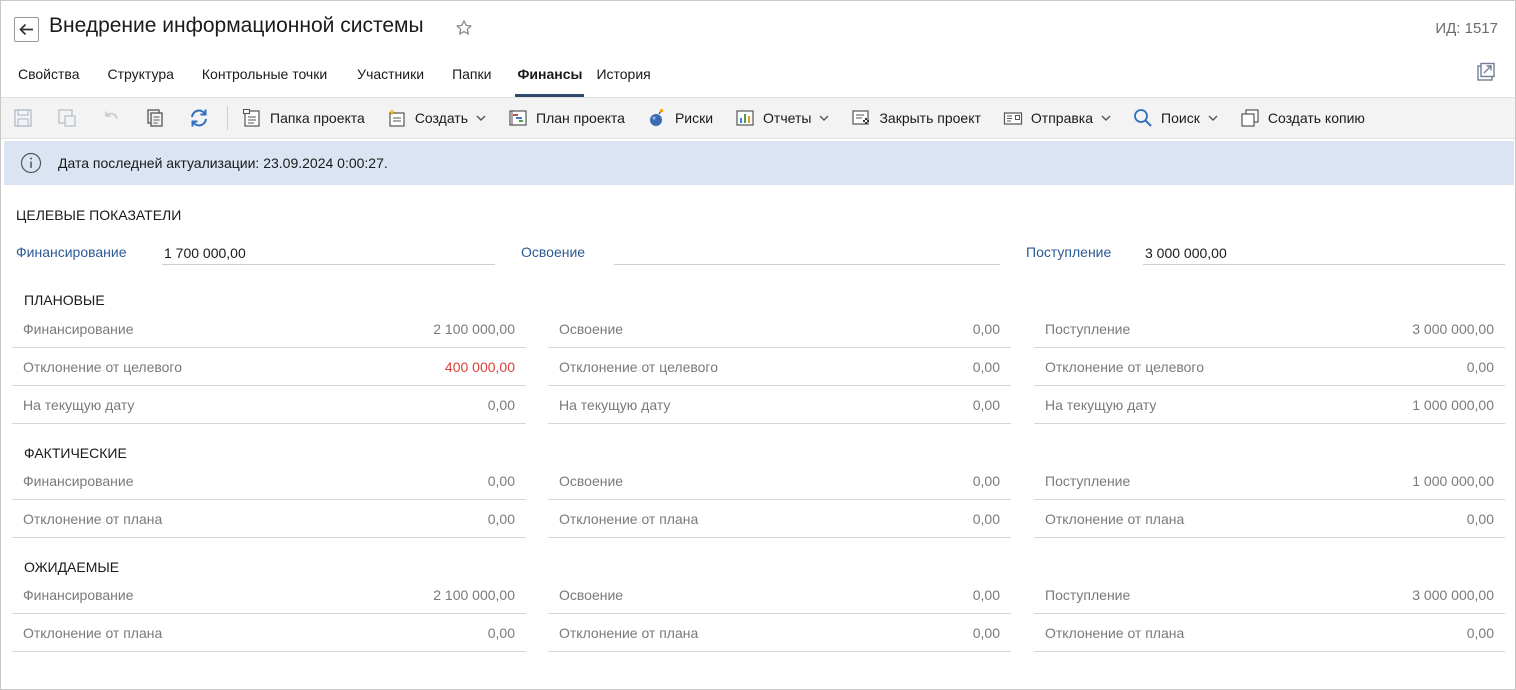 This screenshot has height=690, width=1516. I want to click on tab-folders: Папки, so click(471, 77).